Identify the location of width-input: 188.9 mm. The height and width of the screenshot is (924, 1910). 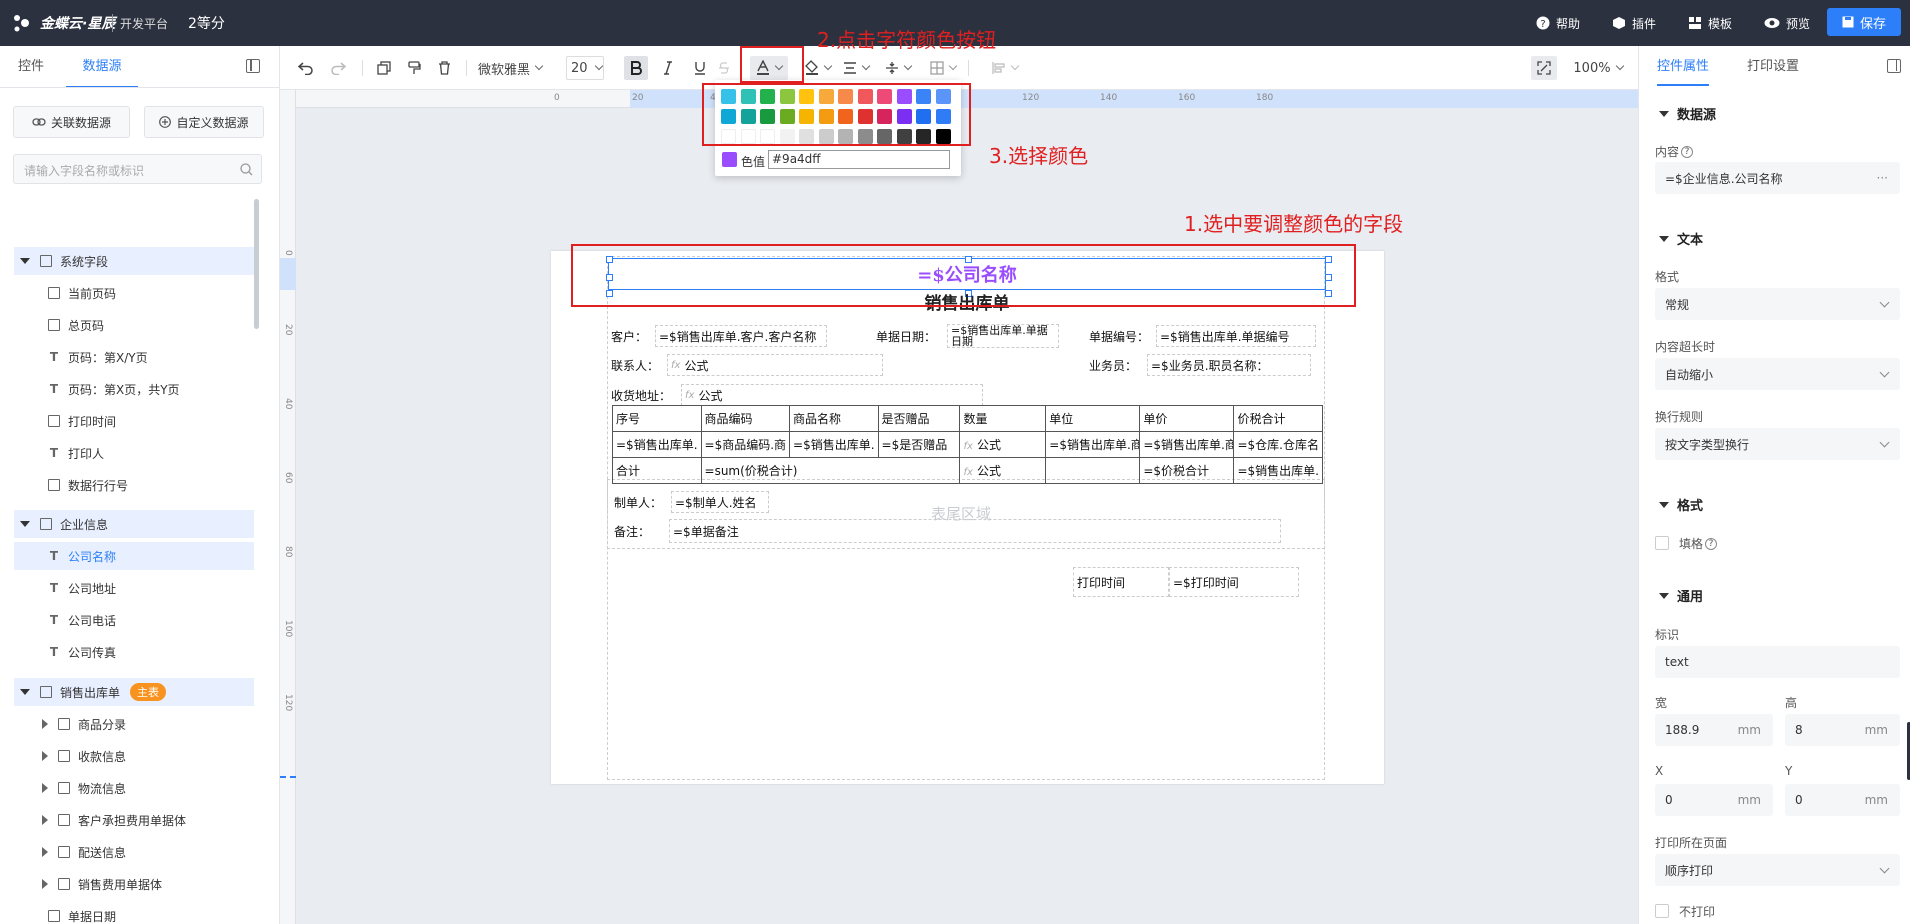
(1714, 730).